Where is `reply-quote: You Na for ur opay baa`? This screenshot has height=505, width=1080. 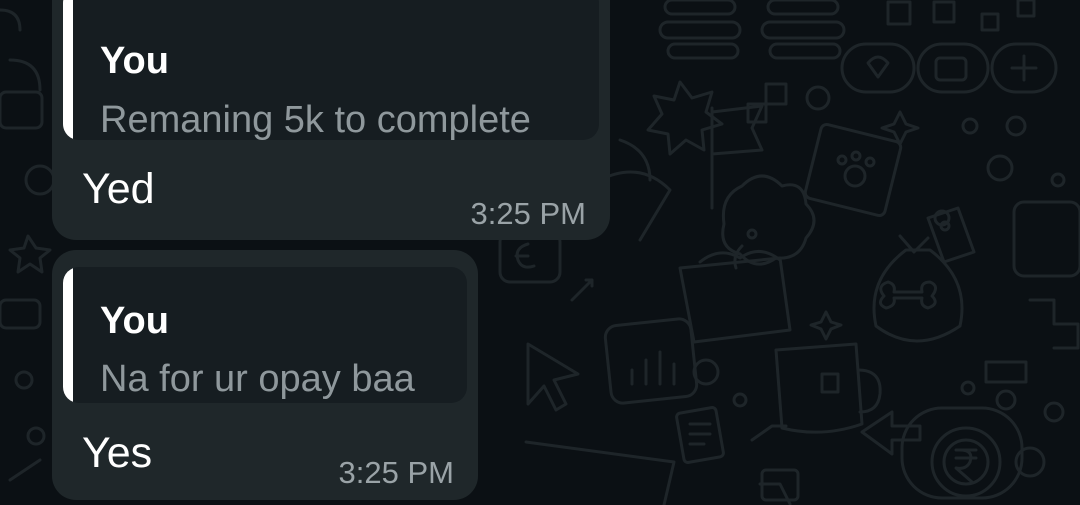 reply-quote: You Na for ur opay baa is located at coordinates (265, 335).